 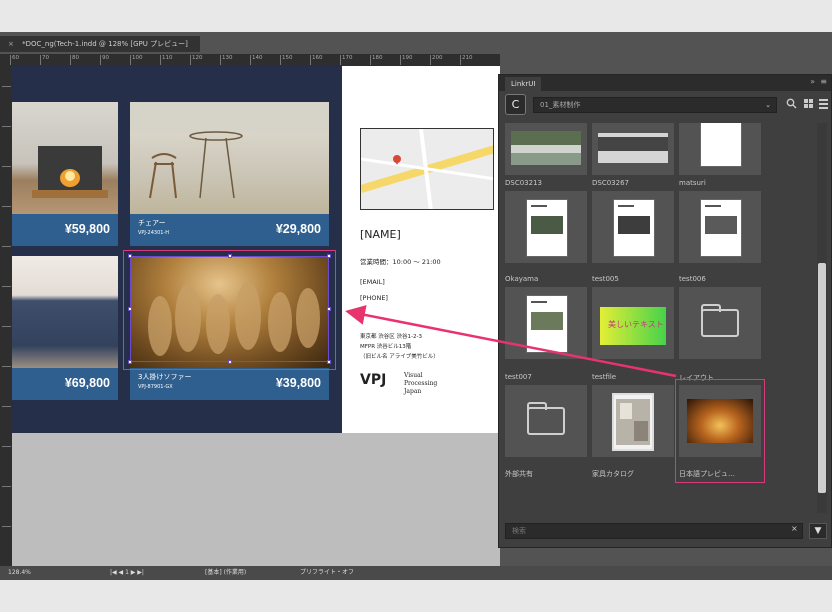 I want to click on panel-scrollbar, so click(x=822, y=318).